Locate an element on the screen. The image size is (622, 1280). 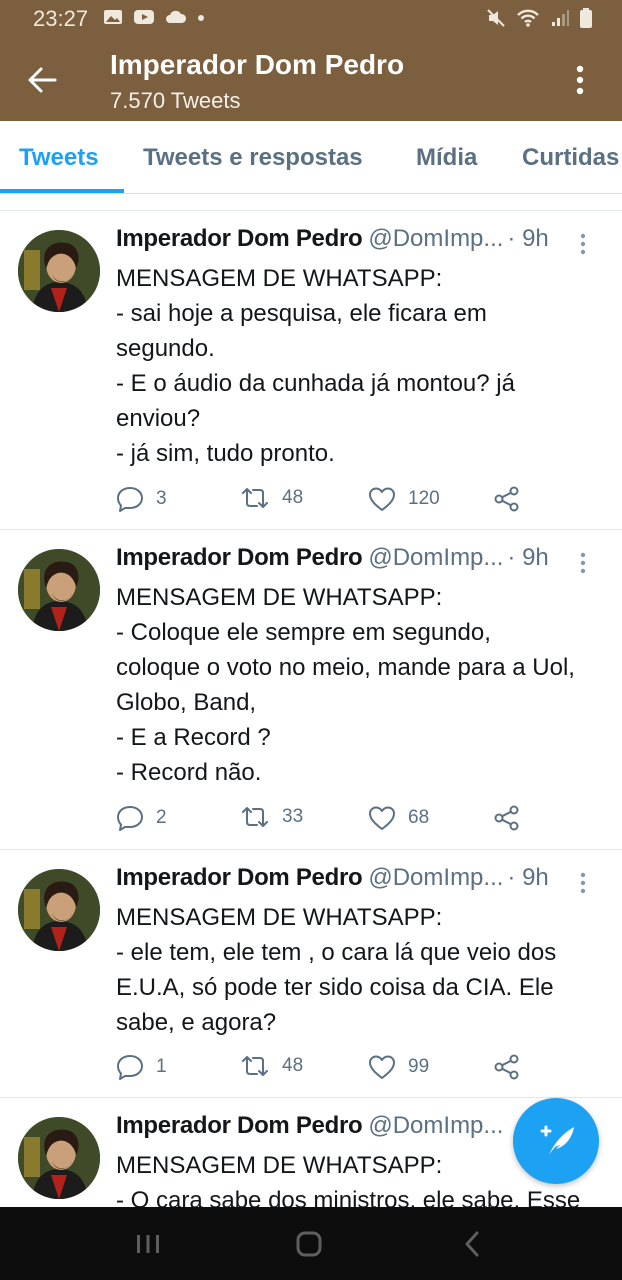
reply-button: 2 is located at coordinates (141, 818).